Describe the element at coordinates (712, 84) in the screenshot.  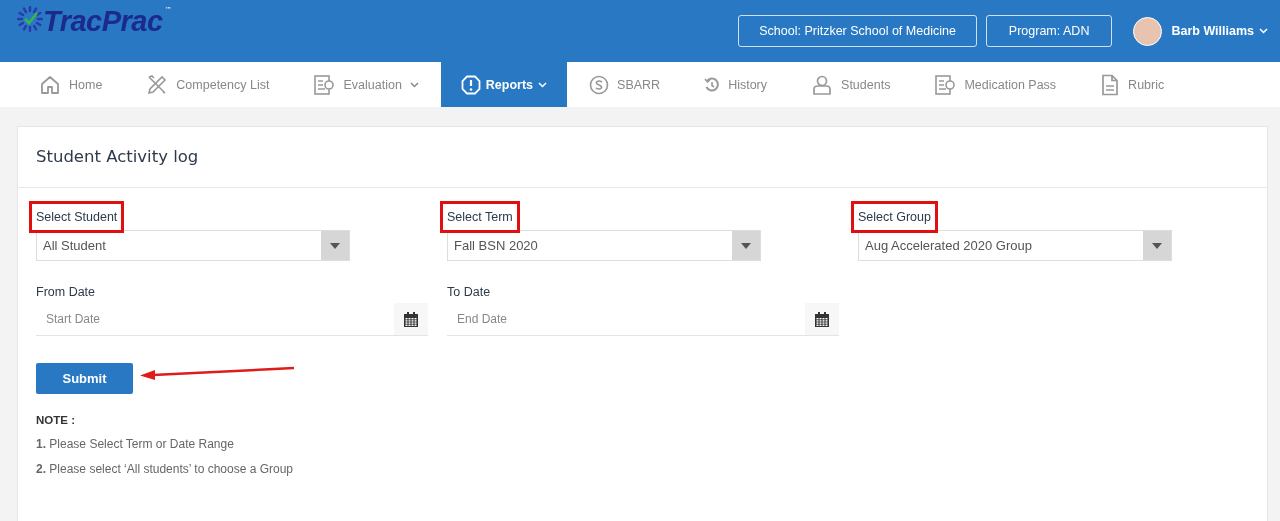
I see `history-icon` at that location.